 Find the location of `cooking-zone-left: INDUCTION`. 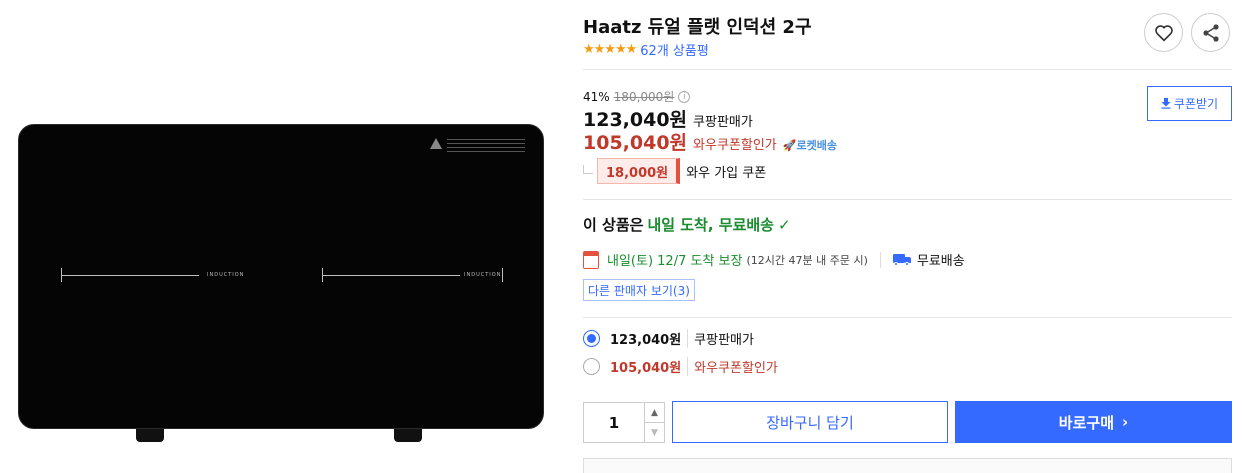

cooking-zone-left: INDUCTION is located at coordinates (153, 275).